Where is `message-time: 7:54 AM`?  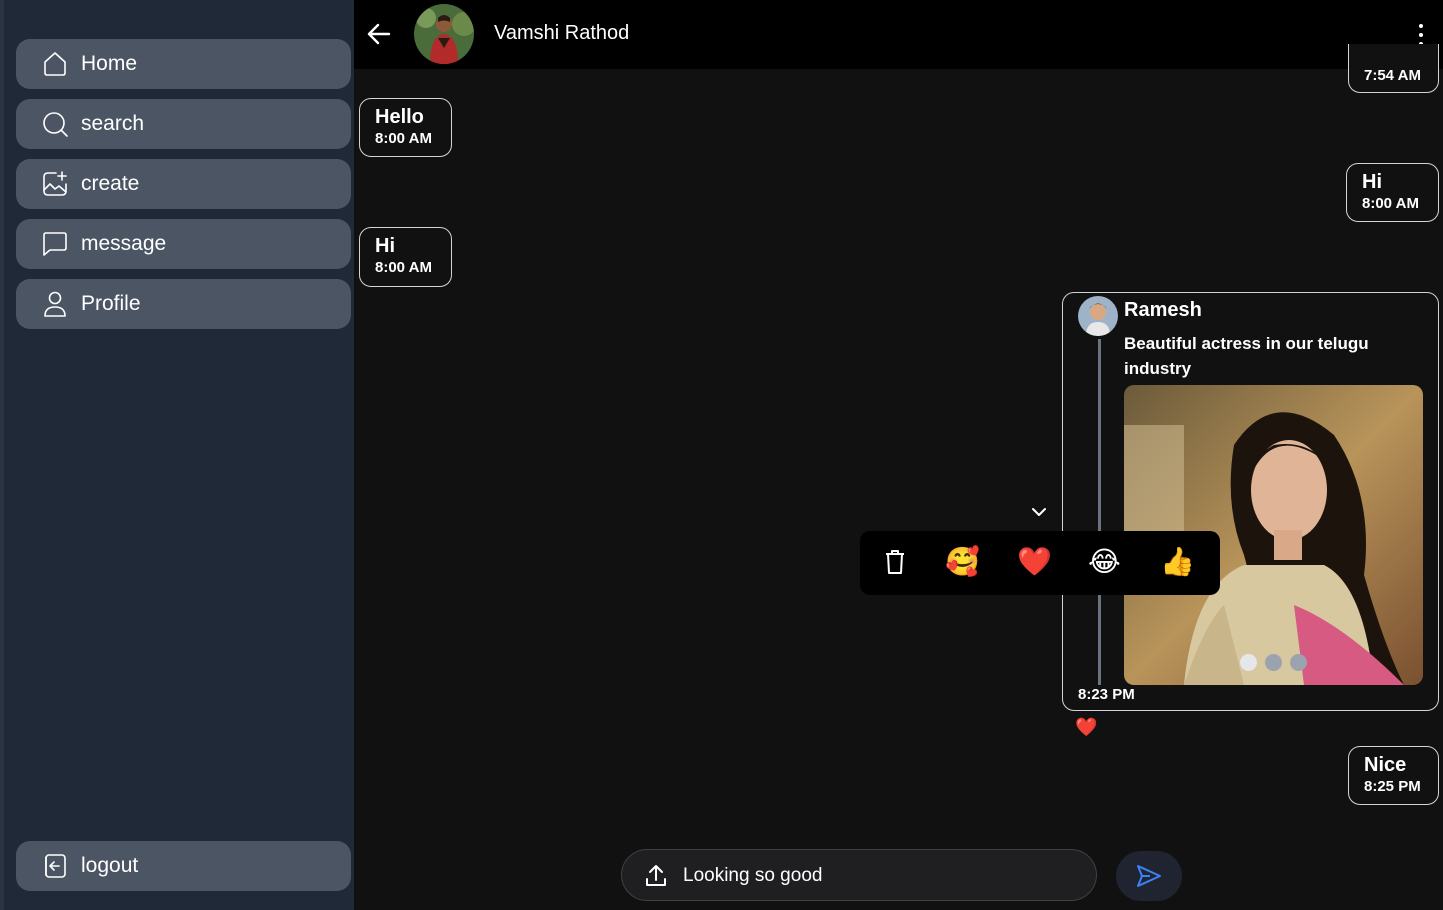
message-time: 7:54 AM is located at coordinates (1392, 75).